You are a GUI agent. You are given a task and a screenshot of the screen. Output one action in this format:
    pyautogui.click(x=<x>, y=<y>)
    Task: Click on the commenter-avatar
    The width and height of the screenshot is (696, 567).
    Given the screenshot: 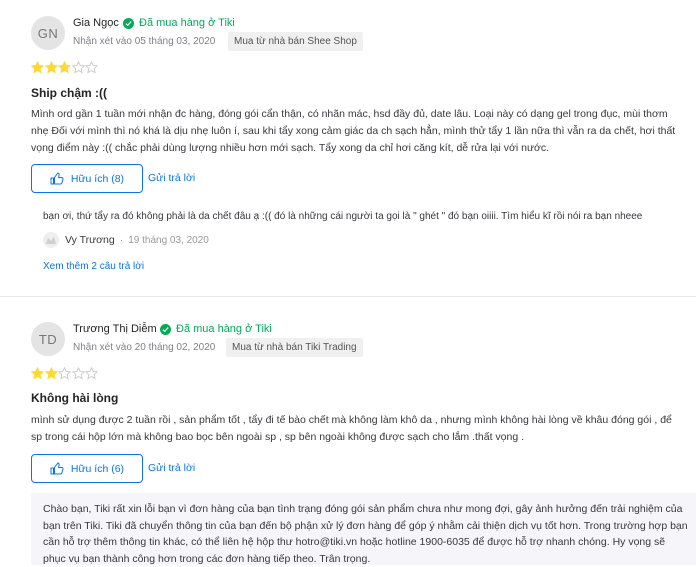 What is the action you would take?
    pyautogui.click(x=51, y=240)
    